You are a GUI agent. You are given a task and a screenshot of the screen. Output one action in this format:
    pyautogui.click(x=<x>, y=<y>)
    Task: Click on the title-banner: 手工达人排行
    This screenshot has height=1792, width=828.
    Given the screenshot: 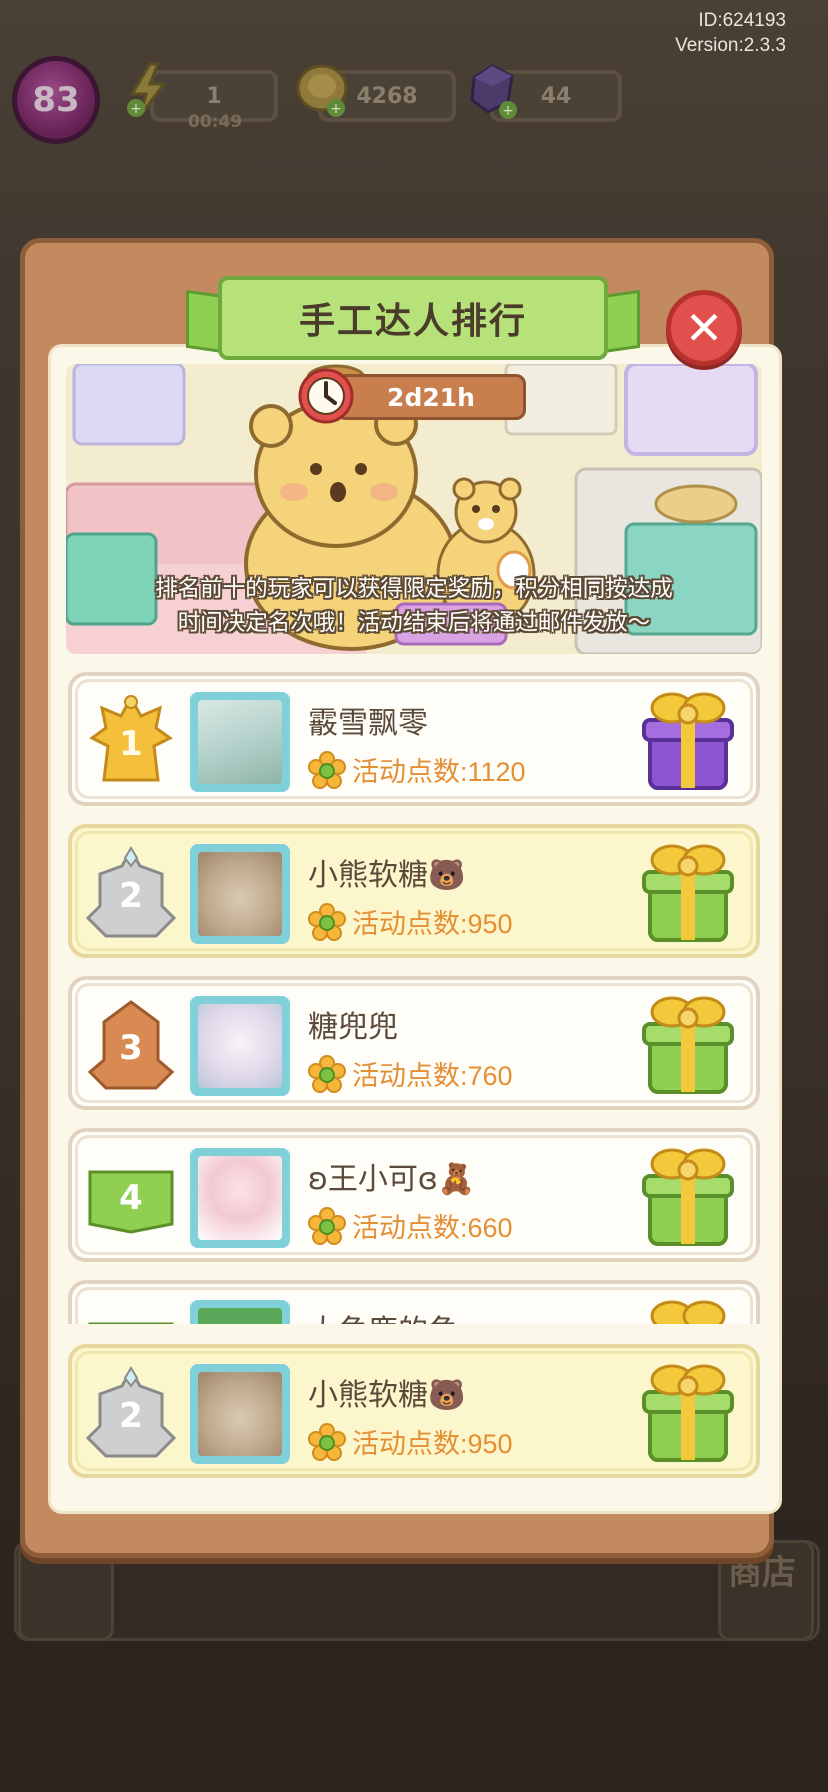 What is the action you would take?
    pyautogui.click(x=413, y=325)
    